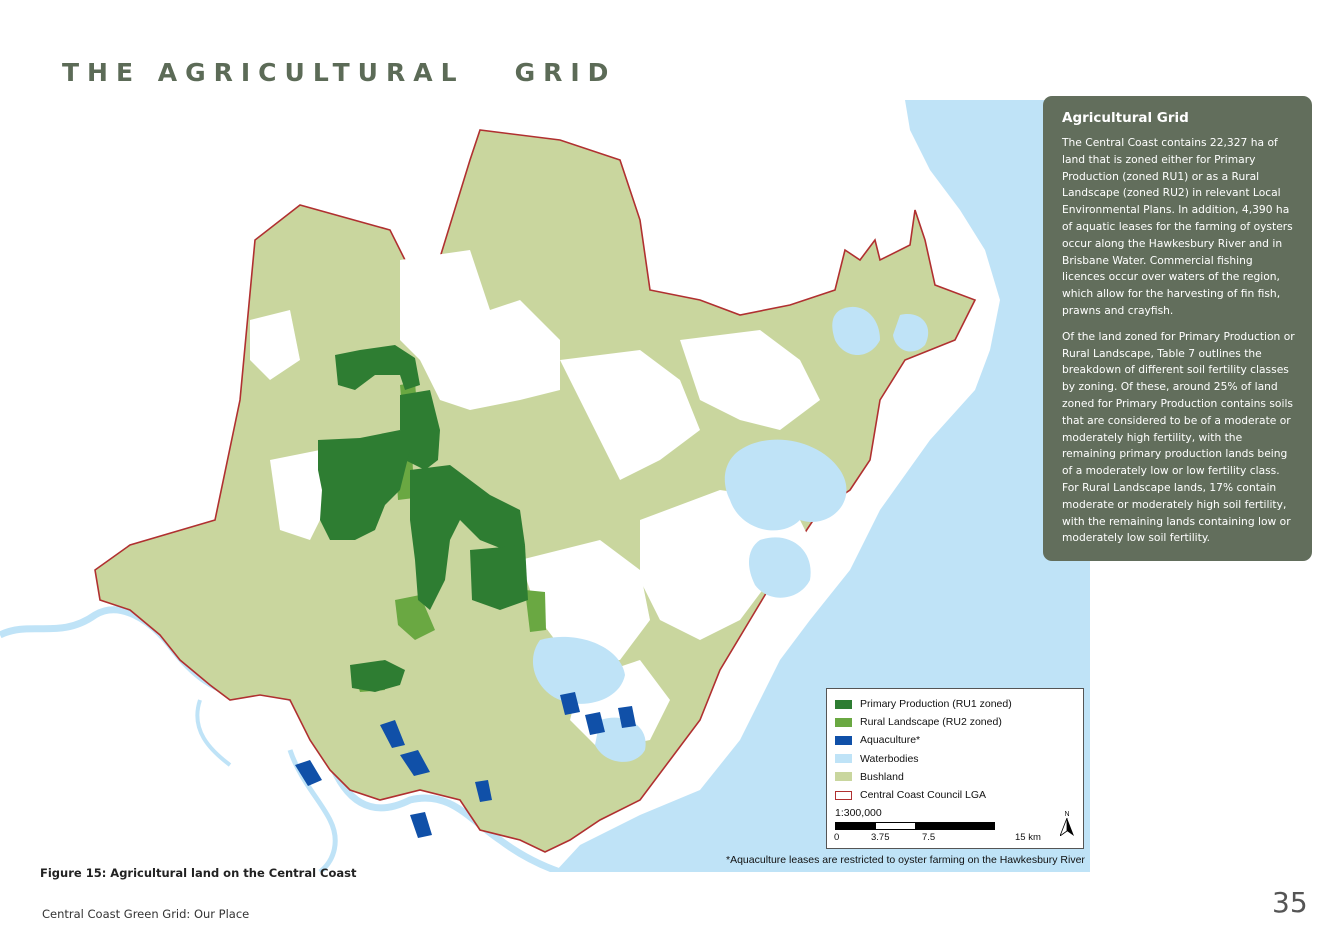 The width and height of the screenshot is (1339, 947). What do you see at coordinates (843, 722) in the screenshot?
I see `legend-swatch-rural` at bounding box center [843, 722].